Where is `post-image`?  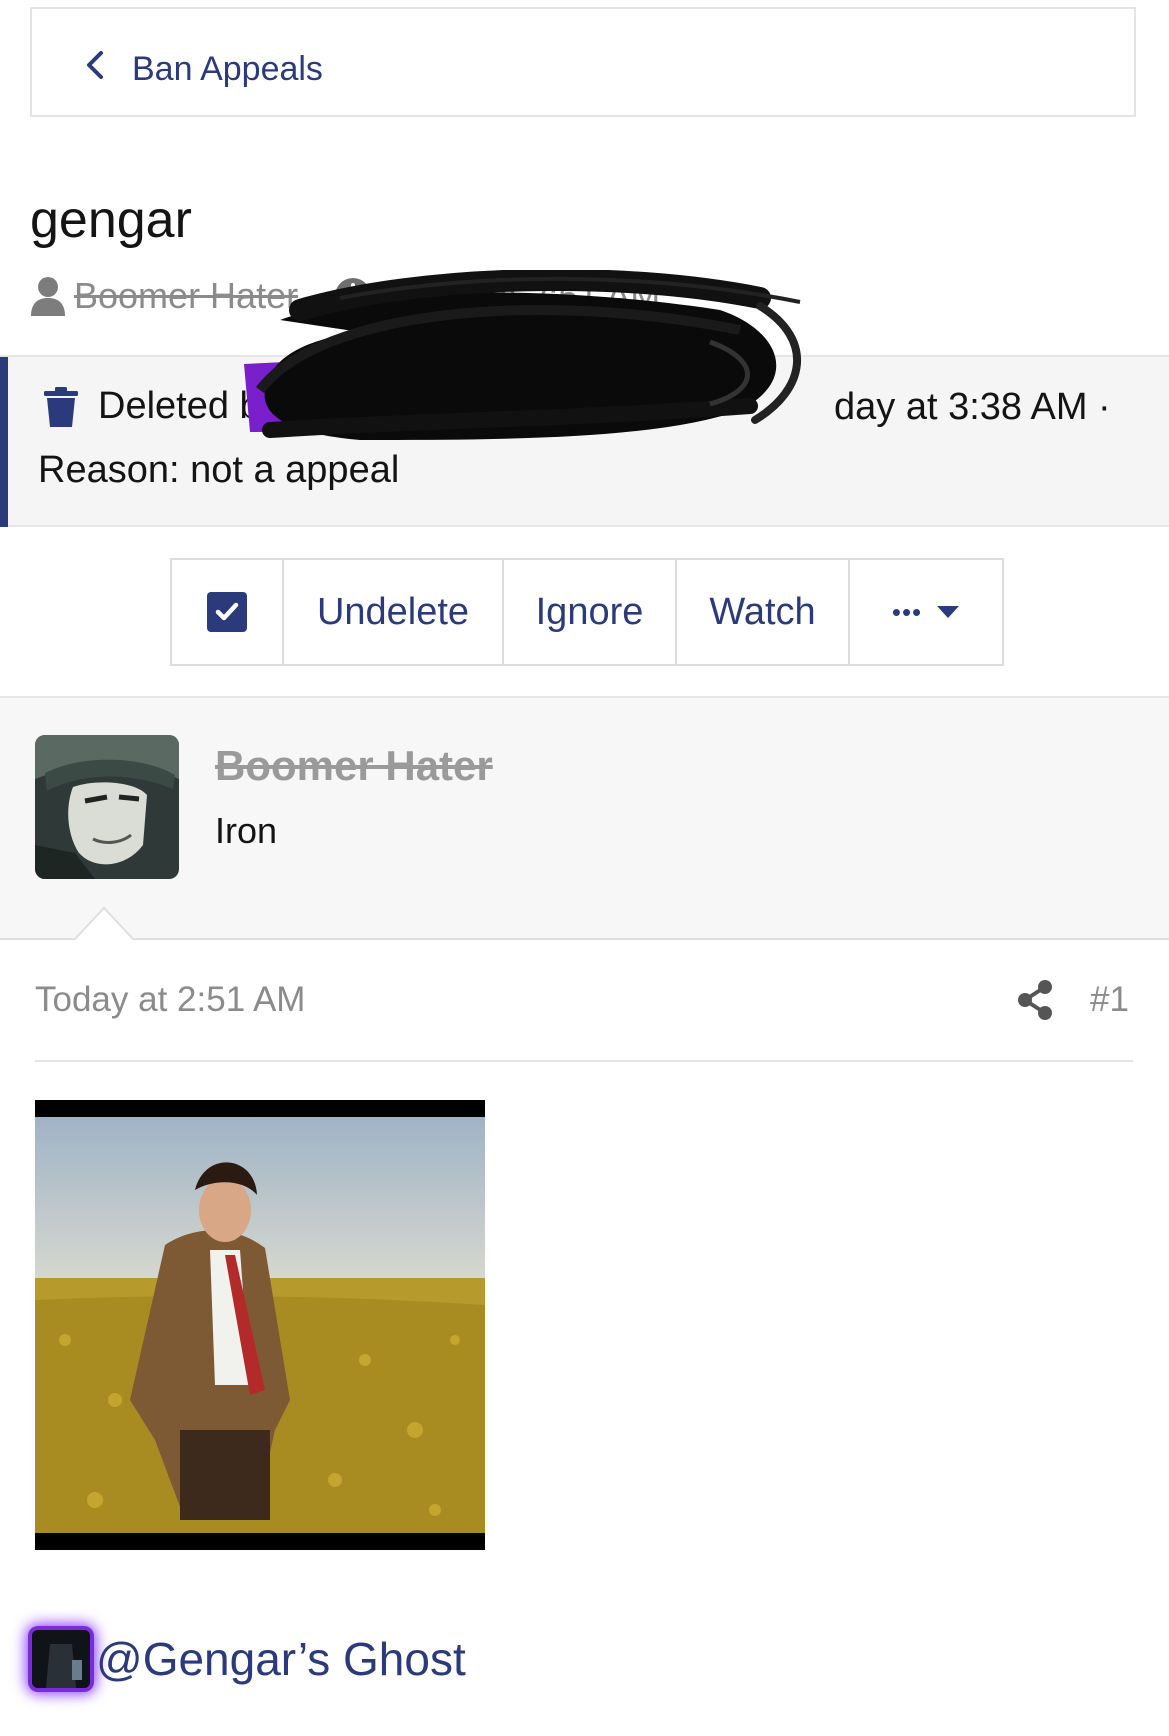
post-image is located at coordinates (260, 1325).